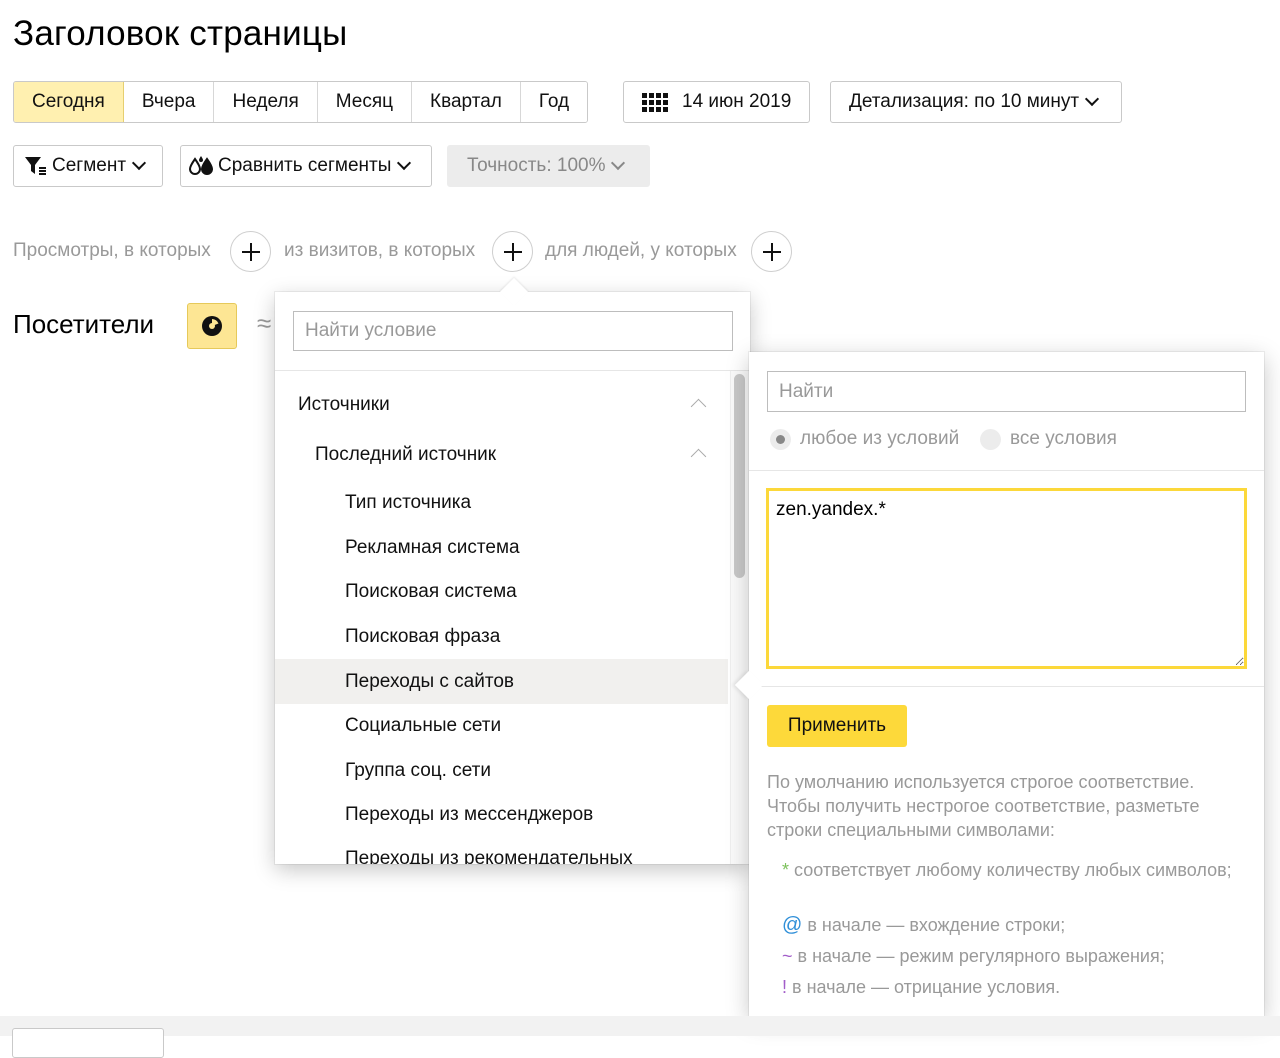  I want to click on detail-dropdown-button: Детализация: по 10 минут, so click(976, 102).